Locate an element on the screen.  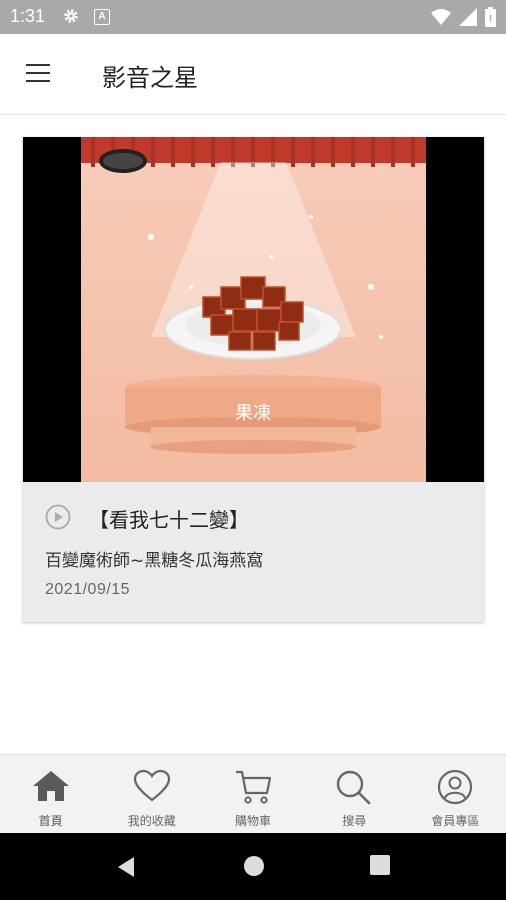
bottom-nav: 首頁 我的收藏 購物車 搜尋 會員專區 is located at coordinates (253, 794).